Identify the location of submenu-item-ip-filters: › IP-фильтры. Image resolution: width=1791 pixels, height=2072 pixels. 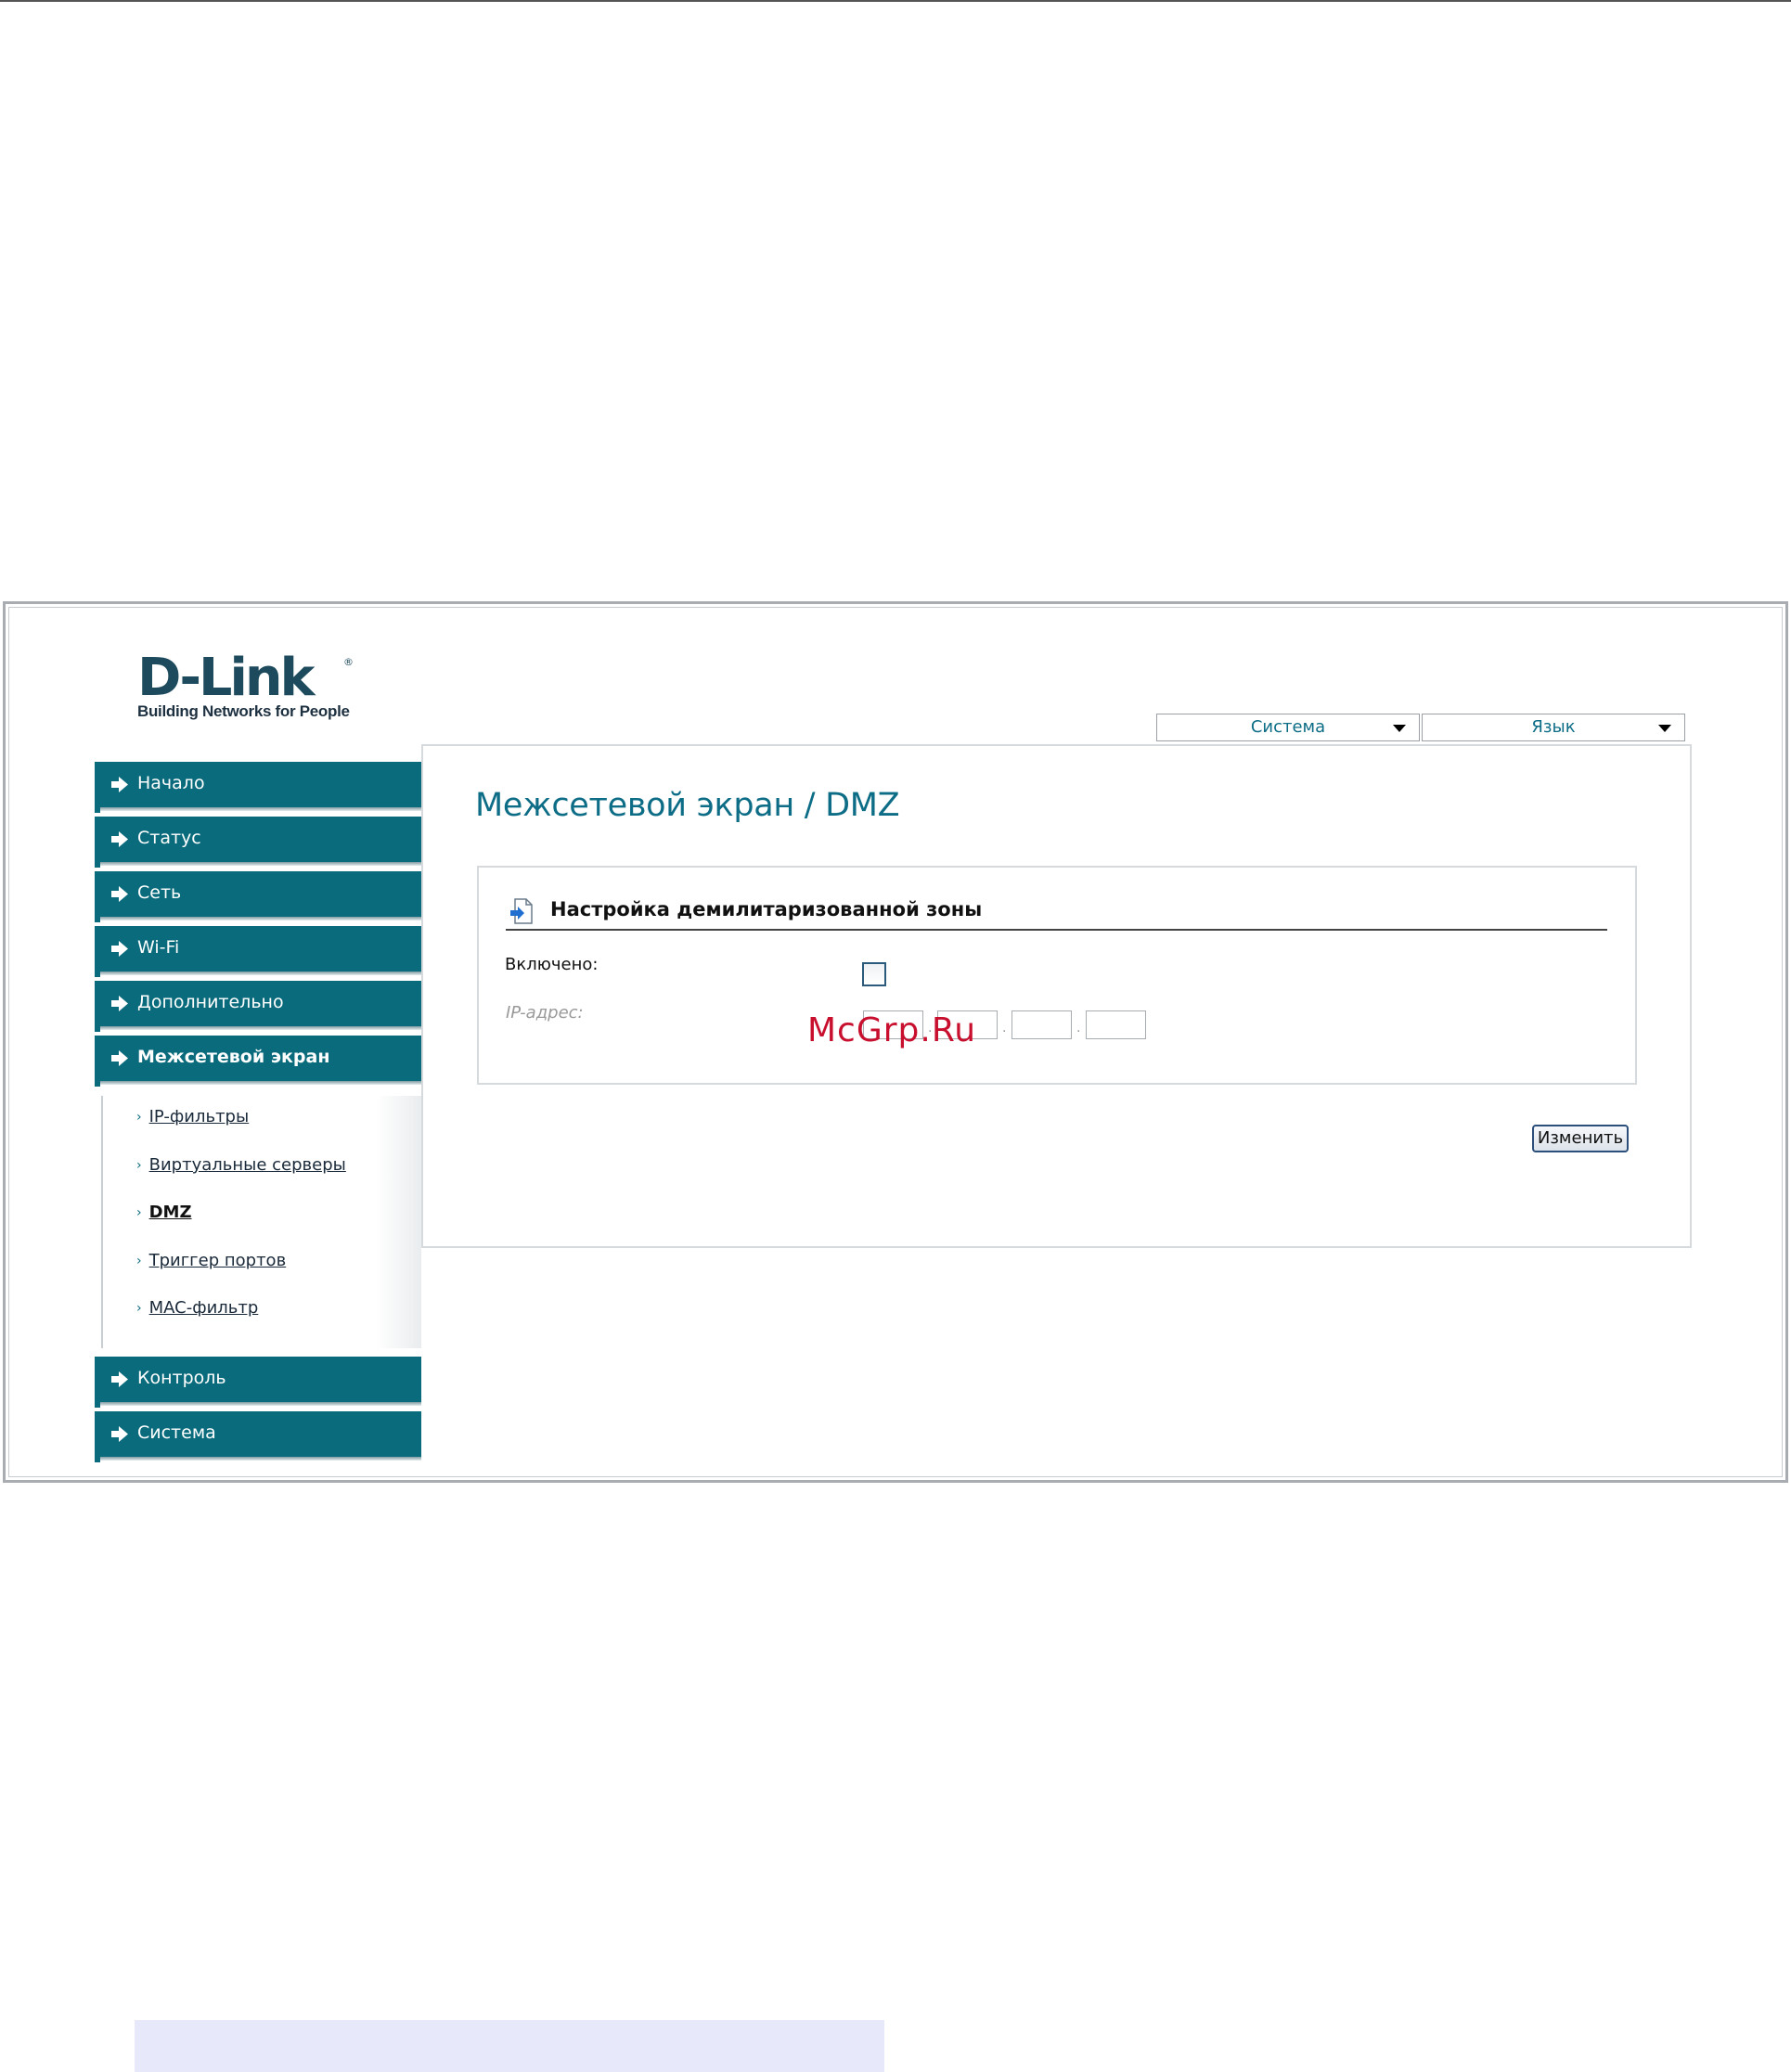
(192, 1116).